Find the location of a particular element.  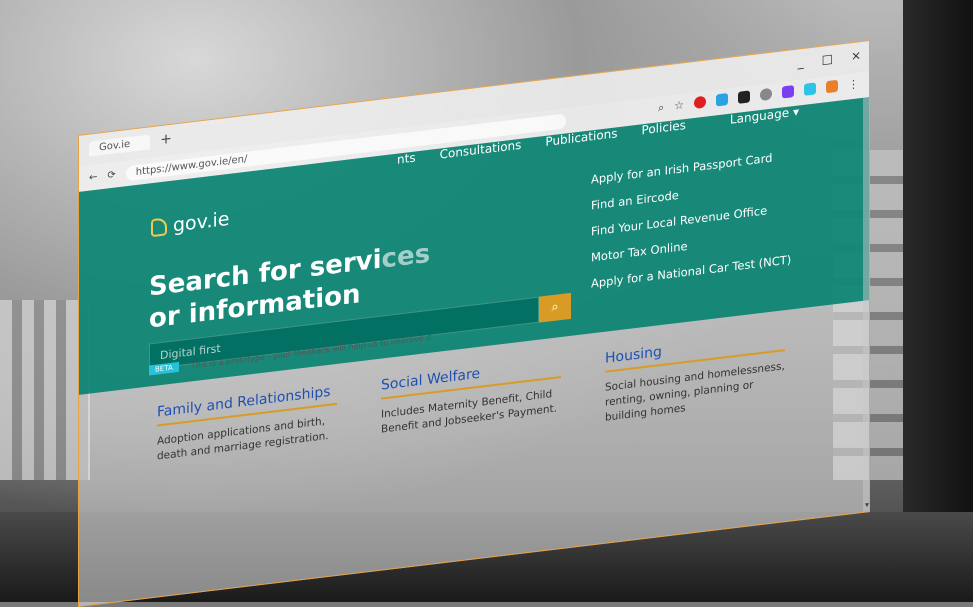

search-button: ⌕ is located at coordinates (555, 307).